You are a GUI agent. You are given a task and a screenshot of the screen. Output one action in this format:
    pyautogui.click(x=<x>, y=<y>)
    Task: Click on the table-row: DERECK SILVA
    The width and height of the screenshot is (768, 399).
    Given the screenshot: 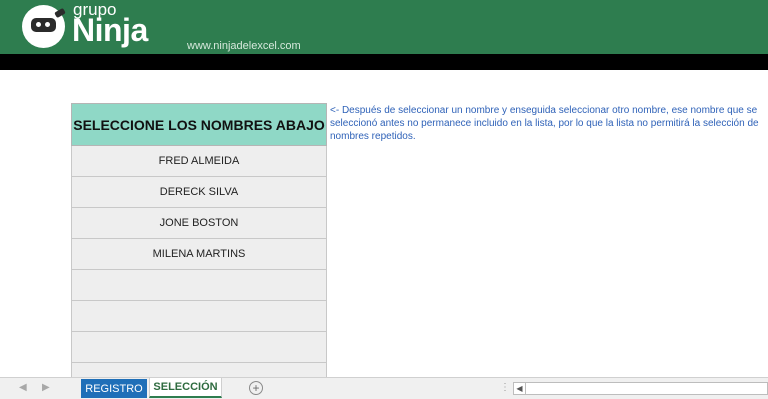 What is the action you would take?
    pyautogui.click(x=199, y=192)
    